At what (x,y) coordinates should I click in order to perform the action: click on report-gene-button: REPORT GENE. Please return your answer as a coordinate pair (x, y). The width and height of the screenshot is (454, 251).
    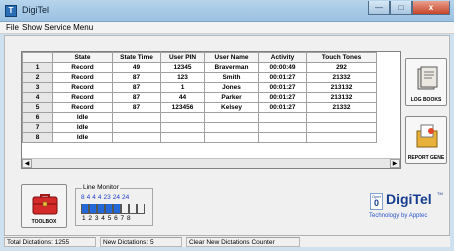
    Looking at the image, I should click on (426, 140).